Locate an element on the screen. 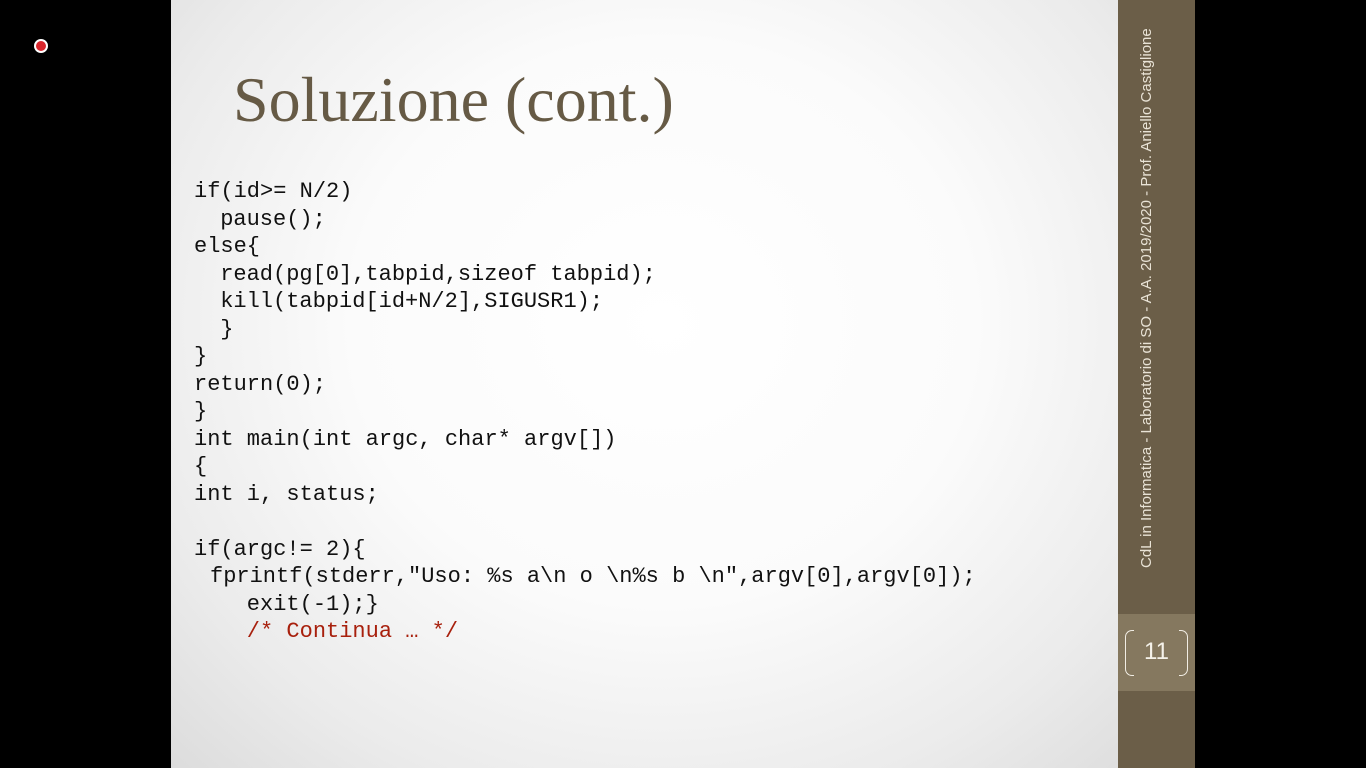 Image resolution: width=1366 pixels, height=768 pixels. code-line: read(pg[0],tabpid,sizeof tabpid); is located at coordinates (431, 274).